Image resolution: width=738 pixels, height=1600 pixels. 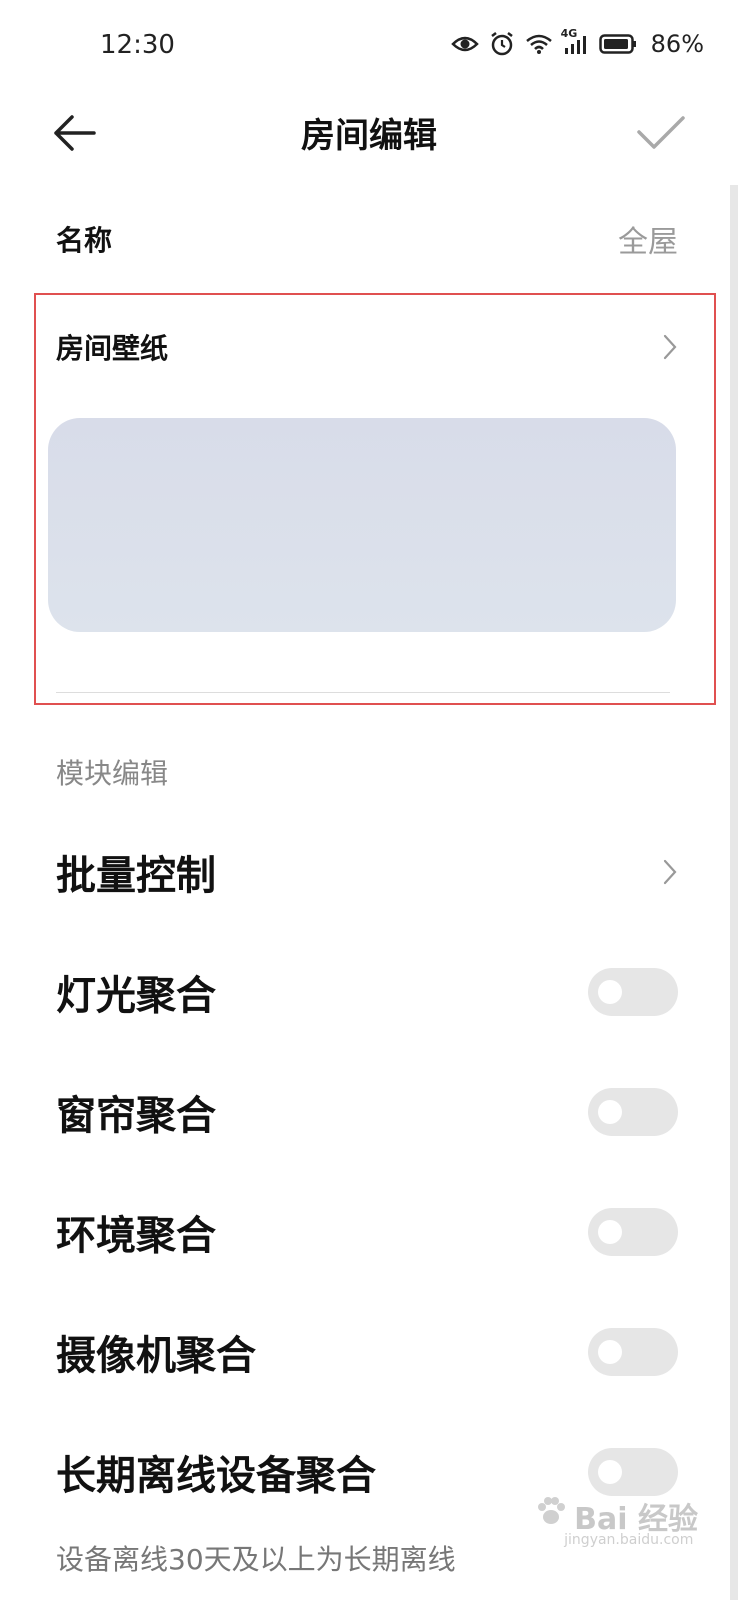 I want to click on offline-note: 设备离线30天及以上为长期离线, so click(x=256, y=1559).